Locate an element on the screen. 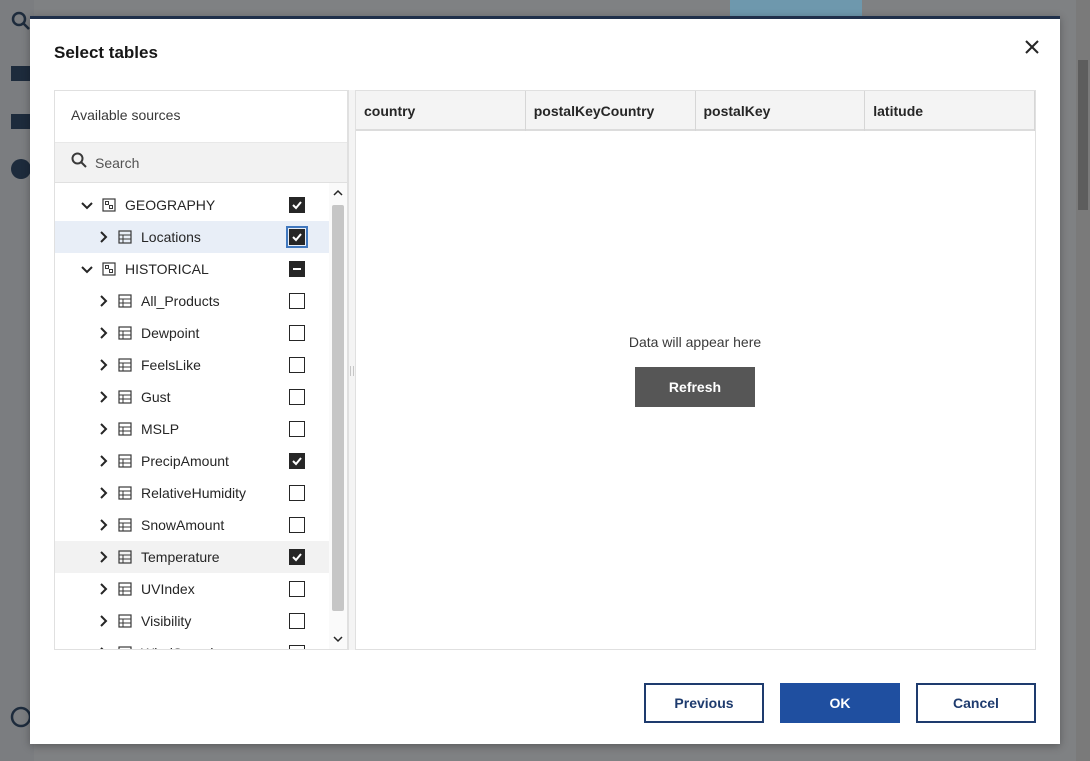 This screenshot has width=1090, height=761. close-icon is located at coordinates (1032, 49).